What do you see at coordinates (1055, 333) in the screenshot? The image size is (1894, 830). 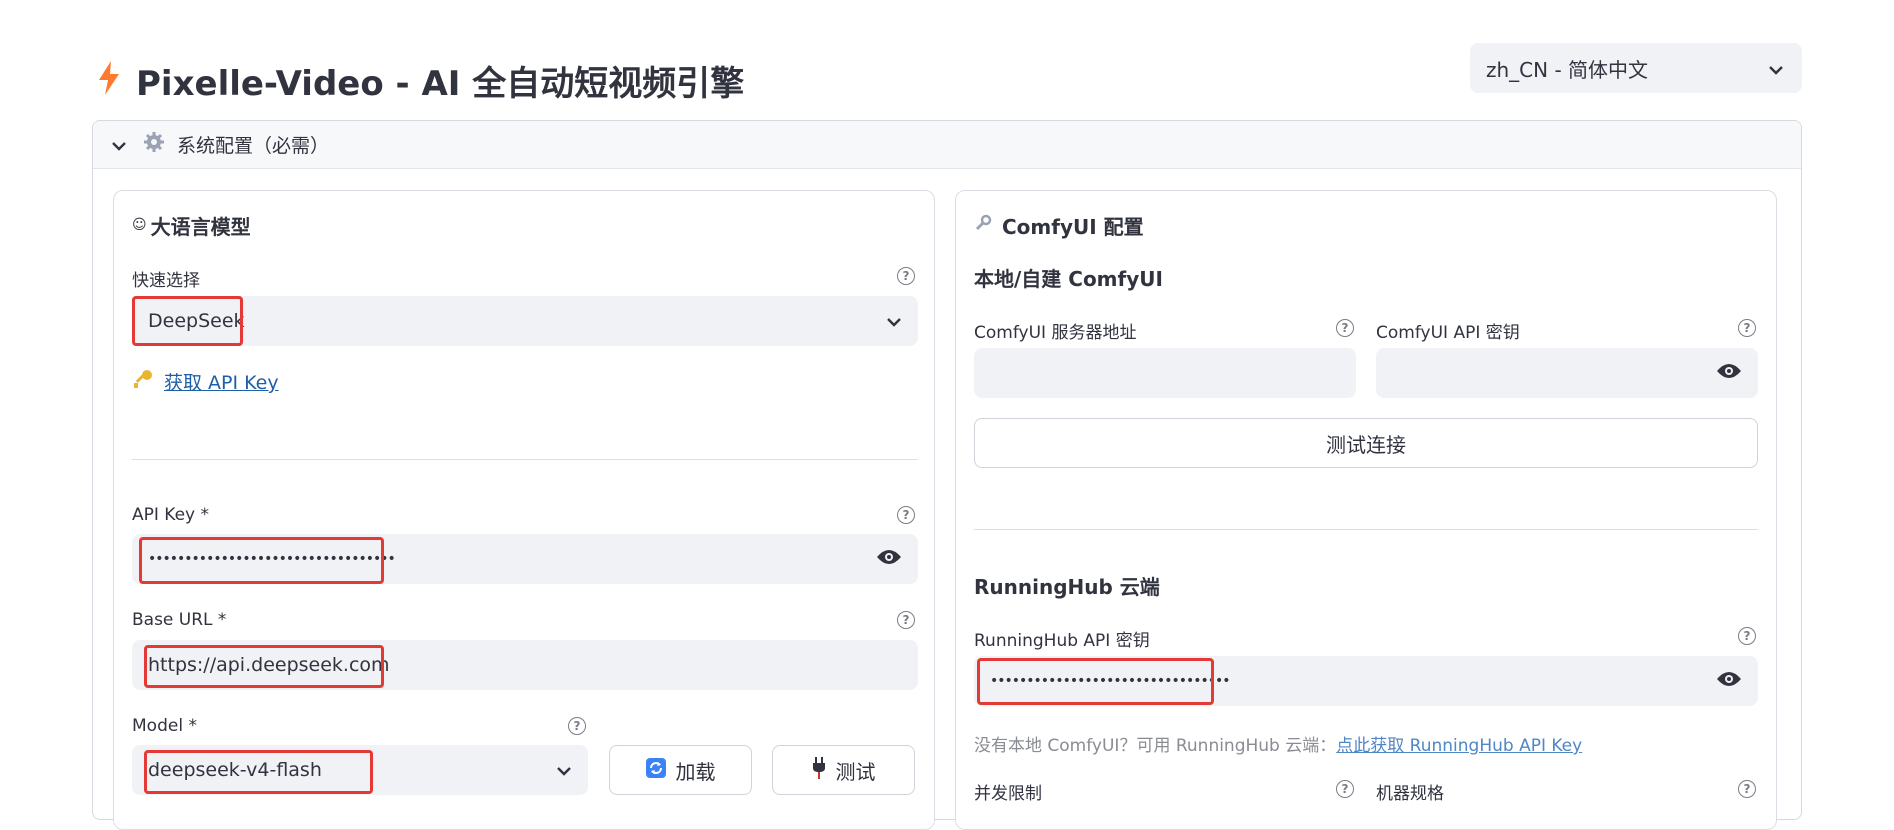 I see `server-url-label: ComfyUI 服务器地址` at bounding box center [1055, 333].